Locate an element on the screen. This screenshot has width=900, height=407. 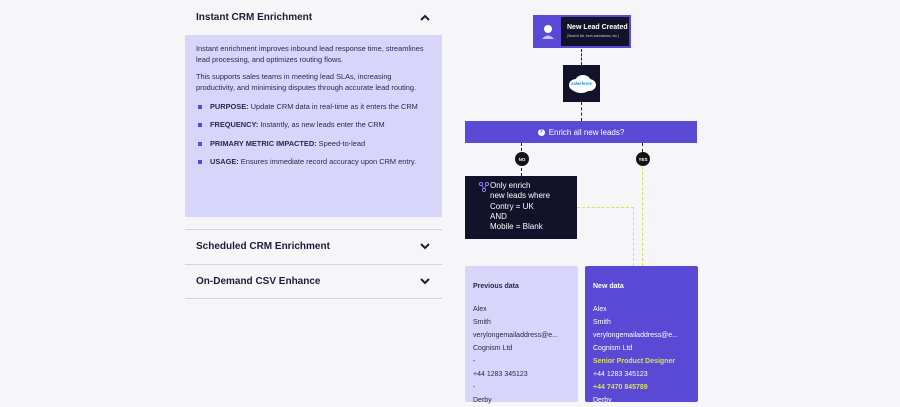
accordion-title: Instant CRM Enrichment is located at coordinates (254, 17).